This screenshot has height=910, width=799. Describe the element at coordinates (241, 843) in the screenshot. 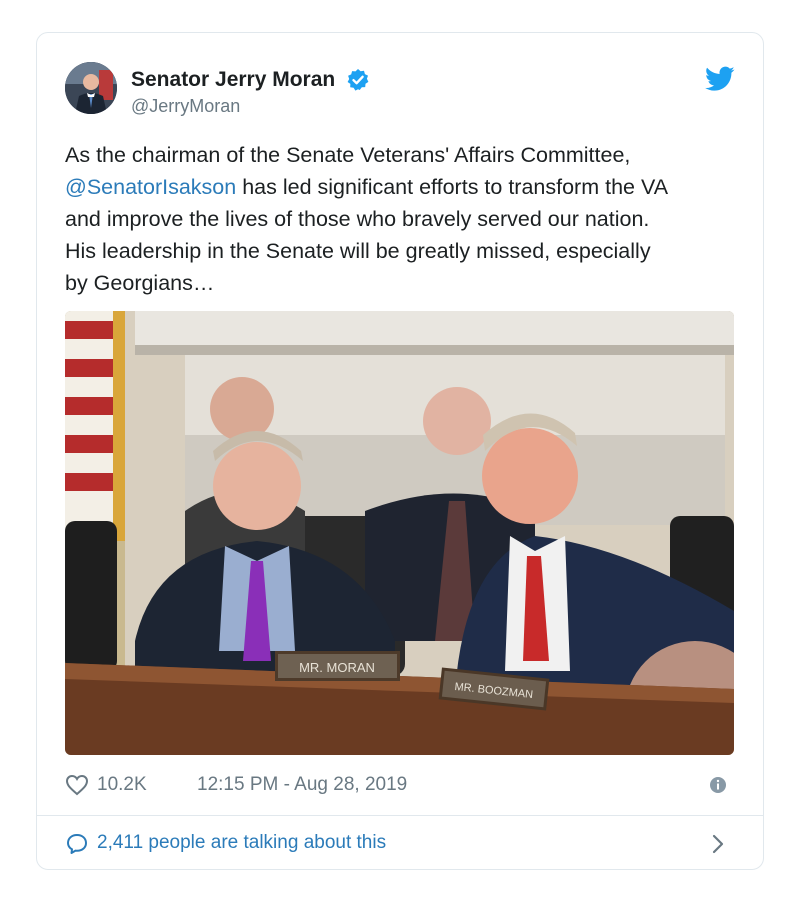

I see `conversation-count: 2,411 people are talking about this` at that location.